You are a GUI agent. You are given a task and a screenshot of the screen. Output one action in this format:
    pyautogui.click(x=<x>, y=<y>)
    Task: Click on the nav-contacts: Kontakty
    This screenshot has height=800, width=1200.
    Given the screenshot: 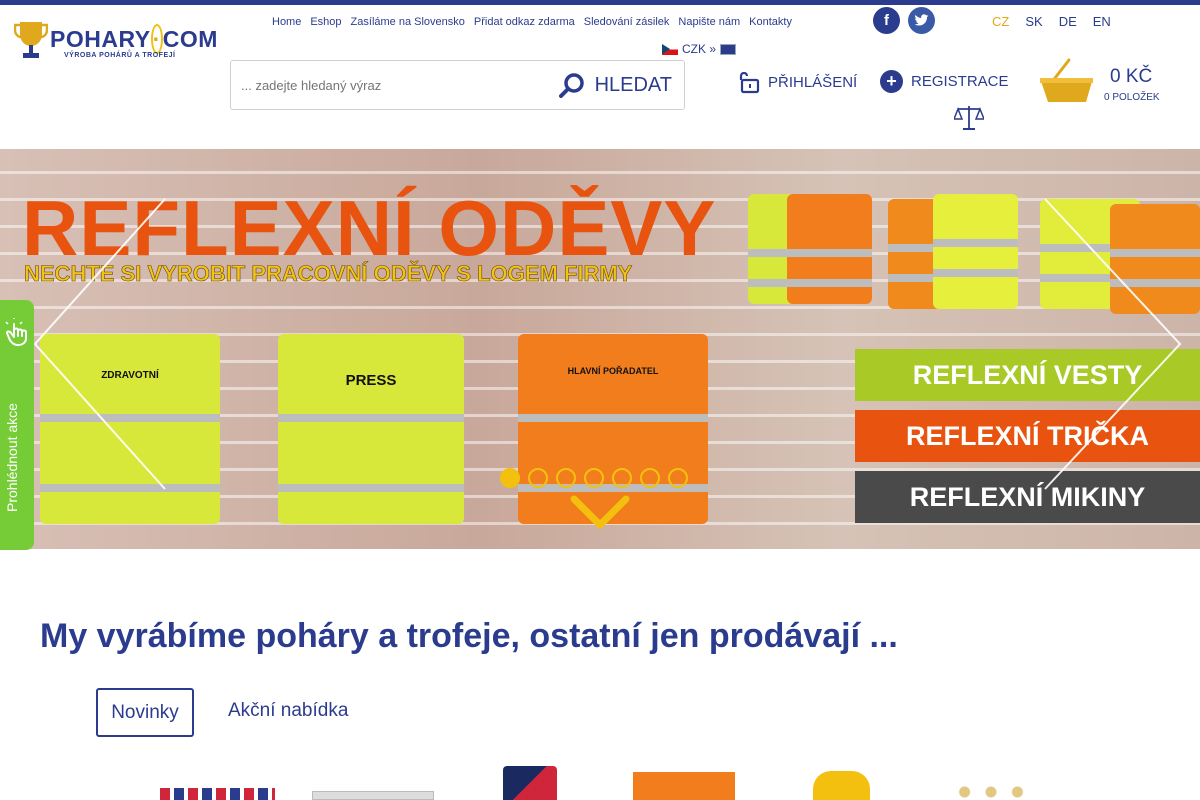 What is the action you would take?
    pyautogui.click(x=770, y=22)
    